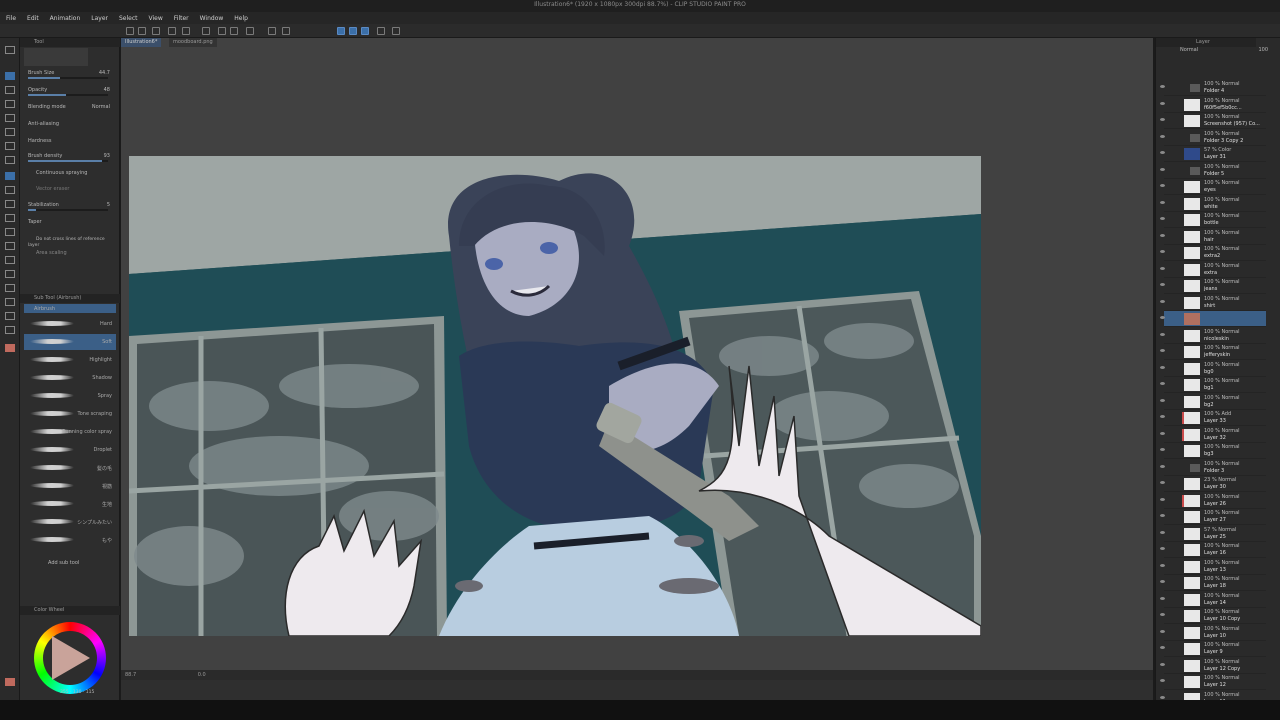 The height and width of the screenshot is (720, 1280). Describe the element at coordinates (72, 91) in the screenshot. I see `opacity-row: Opacity 48` at that location.